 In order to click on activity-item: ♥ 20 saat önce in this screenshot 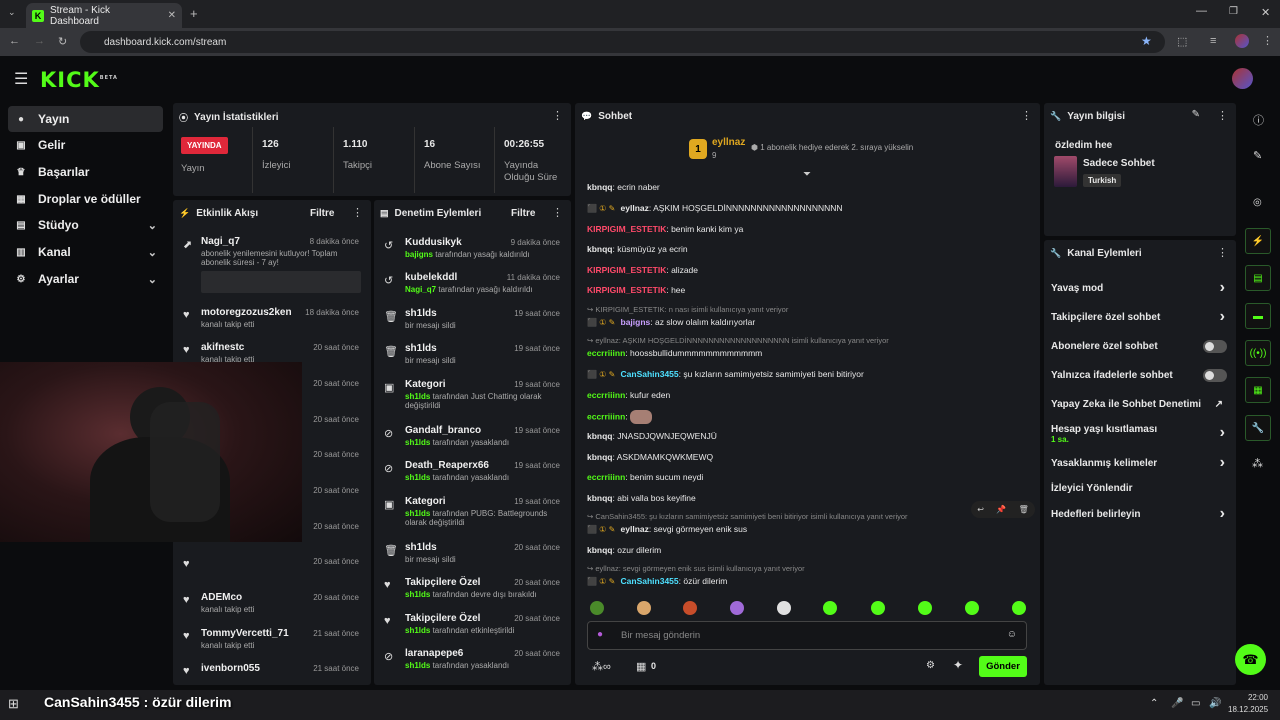, I will do `click(271, 572)`.